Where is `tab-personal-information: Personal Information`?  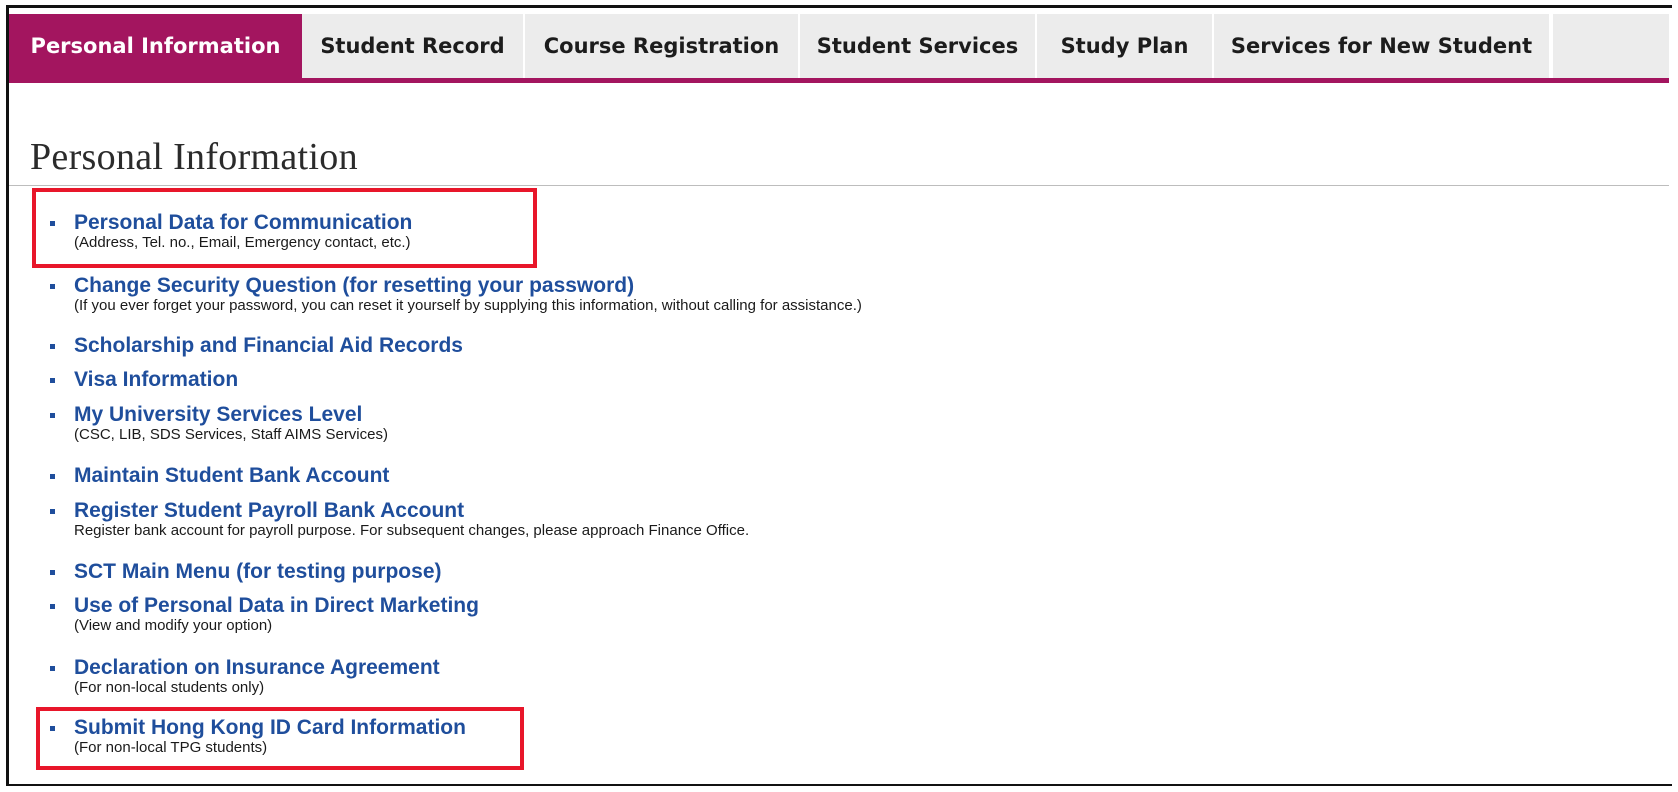
tab-personal-information: Personal Information is located at coordinates (155, 46).